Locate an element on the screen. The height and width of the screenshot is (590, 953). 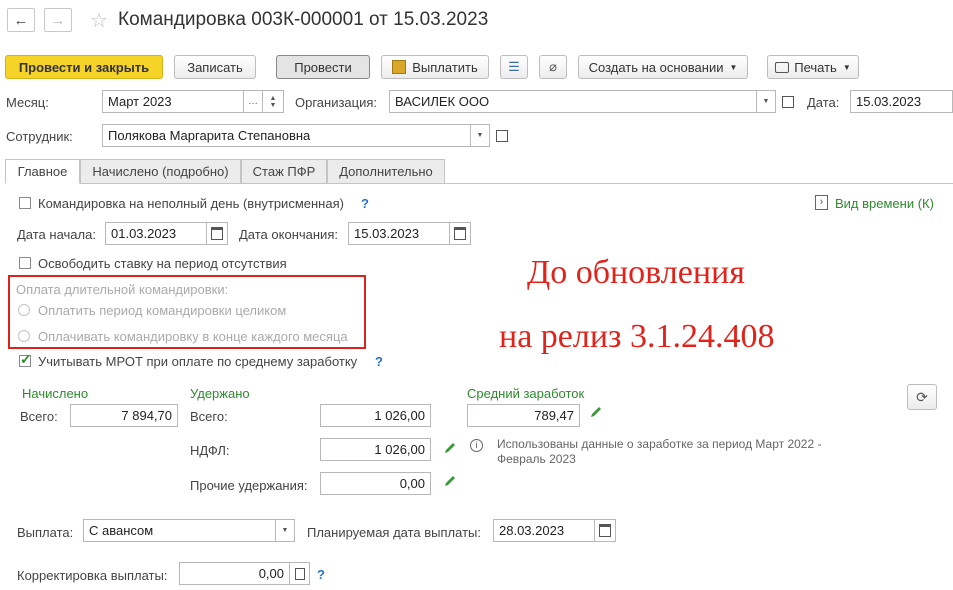
payout-dropdown-button: ▼ is located at coordinates (285, 530).